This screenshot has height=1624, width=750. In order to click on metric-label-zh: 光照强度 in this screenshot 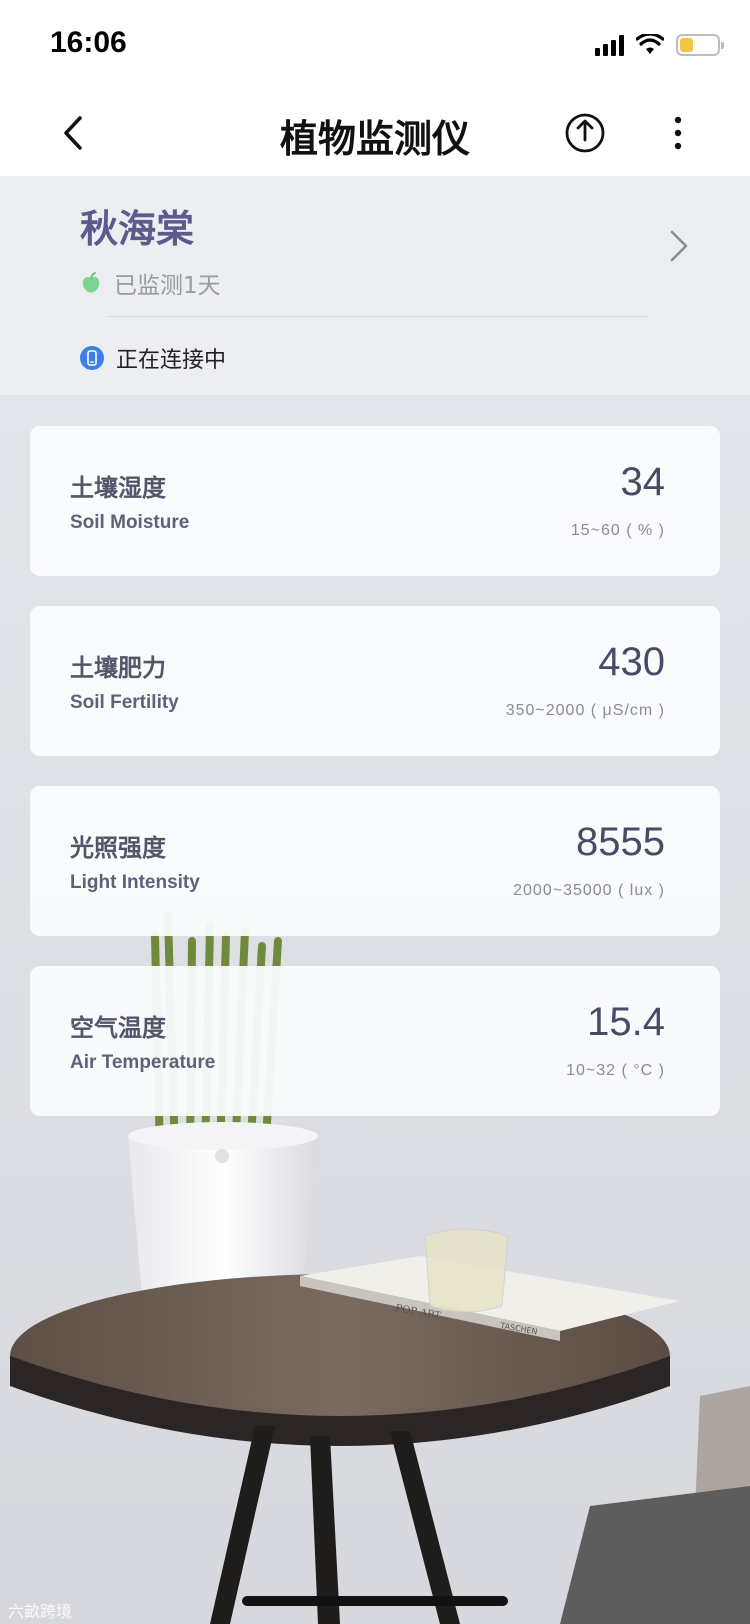, I will do `click(118, 848)`.